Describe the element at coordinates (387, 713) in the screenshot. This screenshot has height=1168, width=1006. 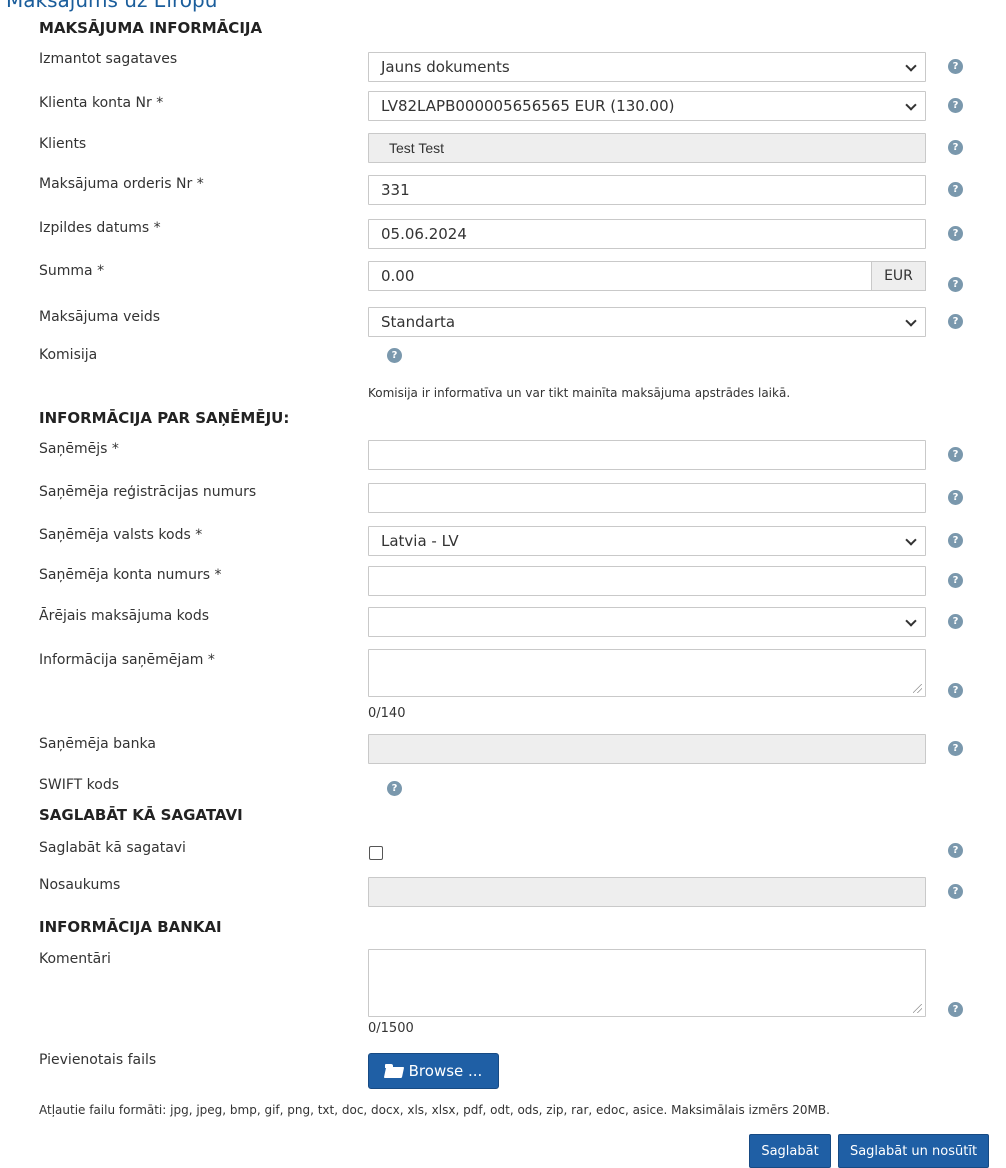
I see `ben-info-counter: 0/140` at that location.